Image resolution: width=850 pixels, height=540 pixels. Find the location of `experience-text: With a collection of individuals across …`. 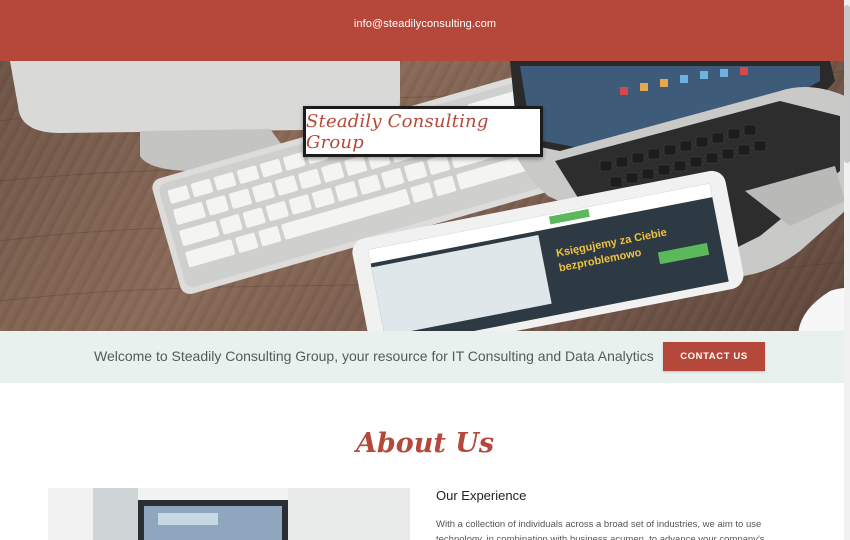

experience-text: With a collection of individuals across … is located at coordinates (600, 529).